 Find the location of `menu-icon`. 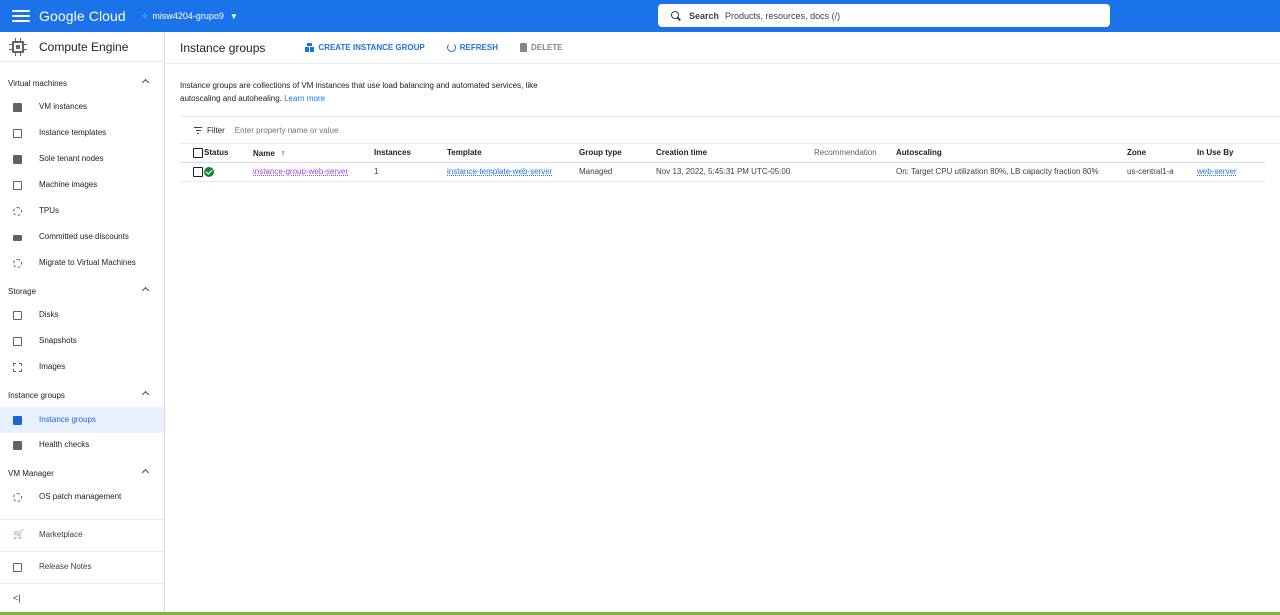

menu-icon is located at coordinates (21, 16).